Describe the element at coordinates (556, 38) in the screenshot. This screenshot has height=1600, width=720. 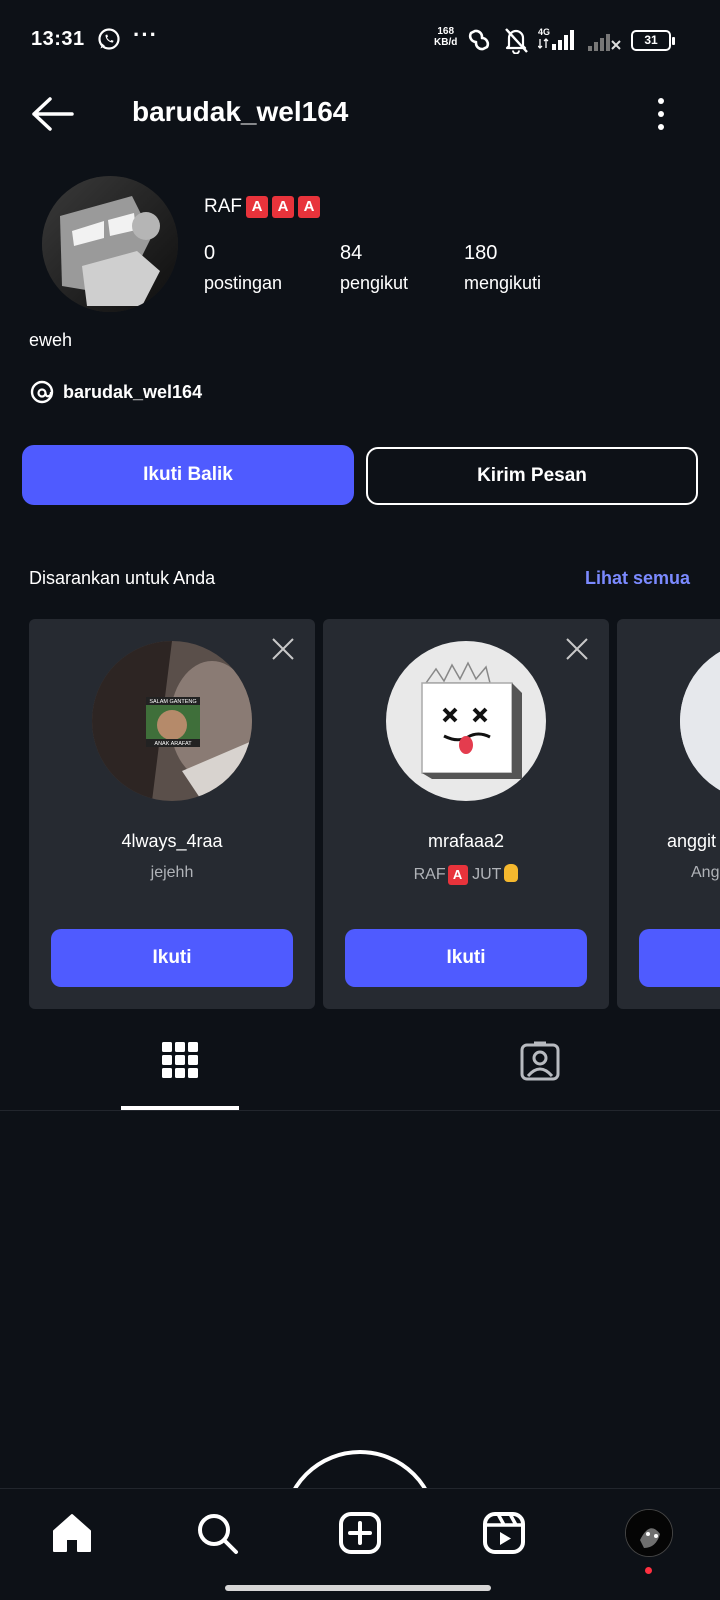
I see `signal-4g-icon: 4G` at that location.